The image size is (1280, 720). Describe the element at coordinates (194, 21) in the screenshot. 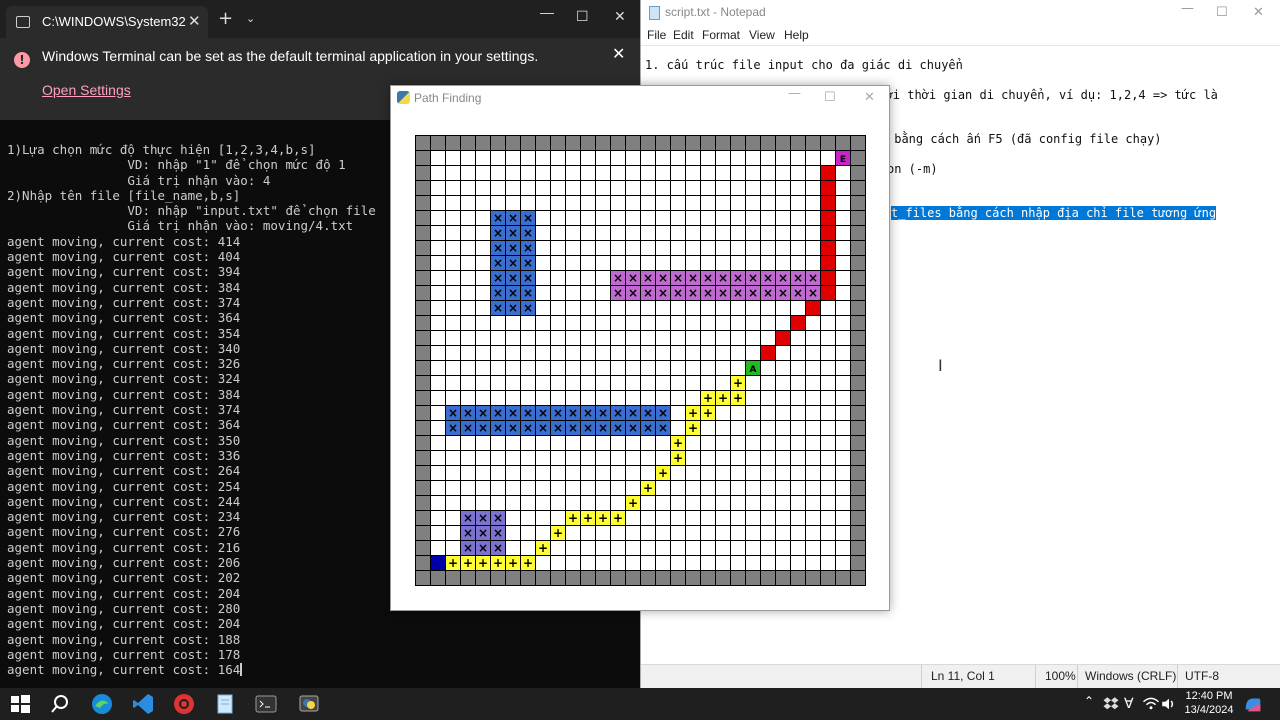

I see `close-icon: ✕` at that location.